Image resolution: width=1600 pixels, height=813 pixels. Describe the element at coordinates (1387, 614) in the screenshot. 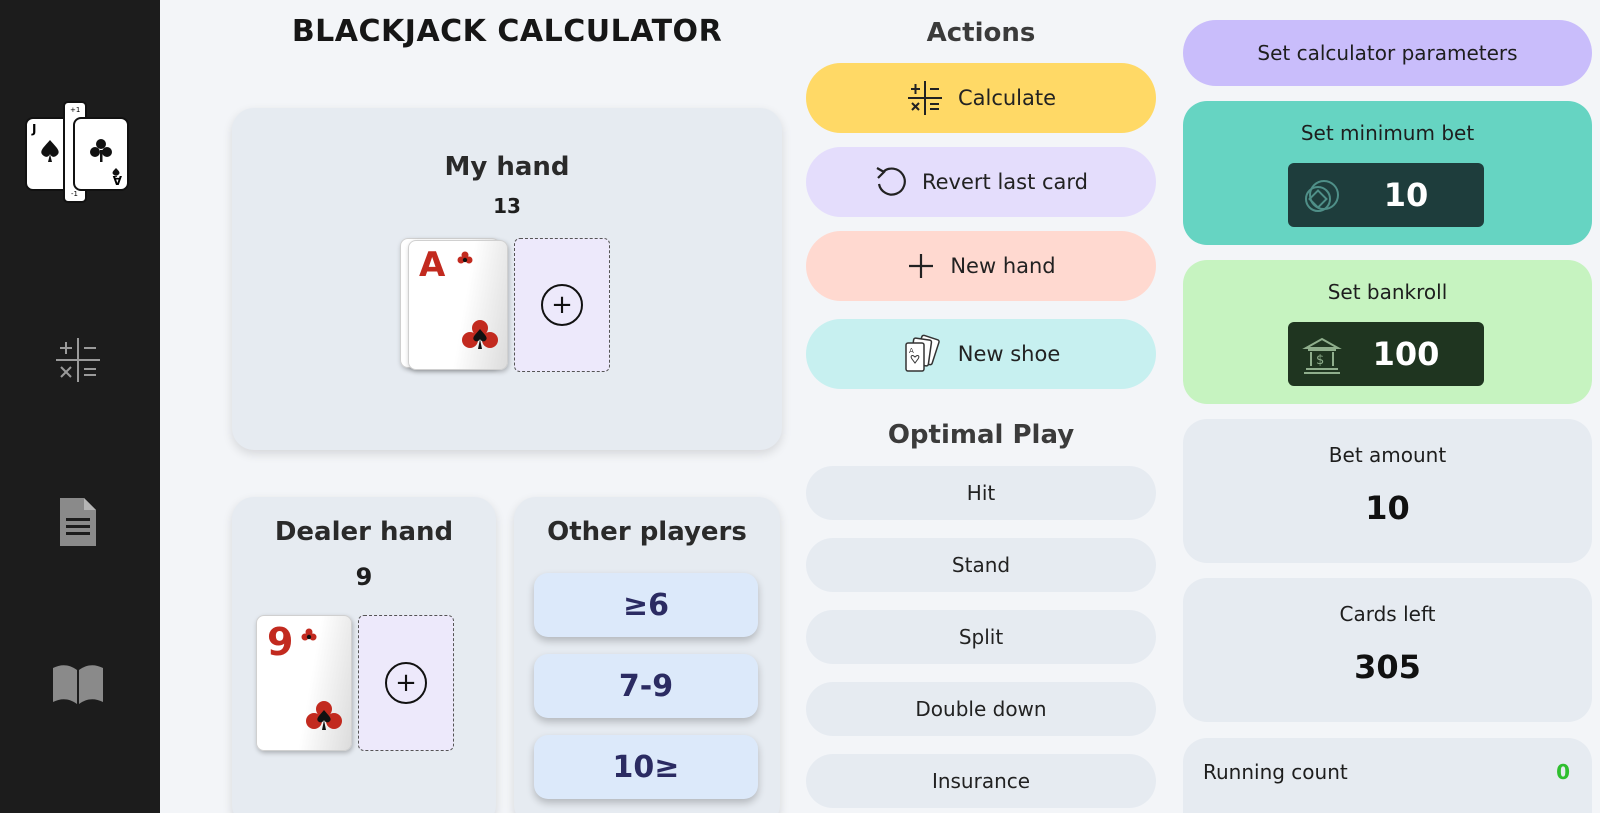

I see `cards-left-label: Cards left` at that location.